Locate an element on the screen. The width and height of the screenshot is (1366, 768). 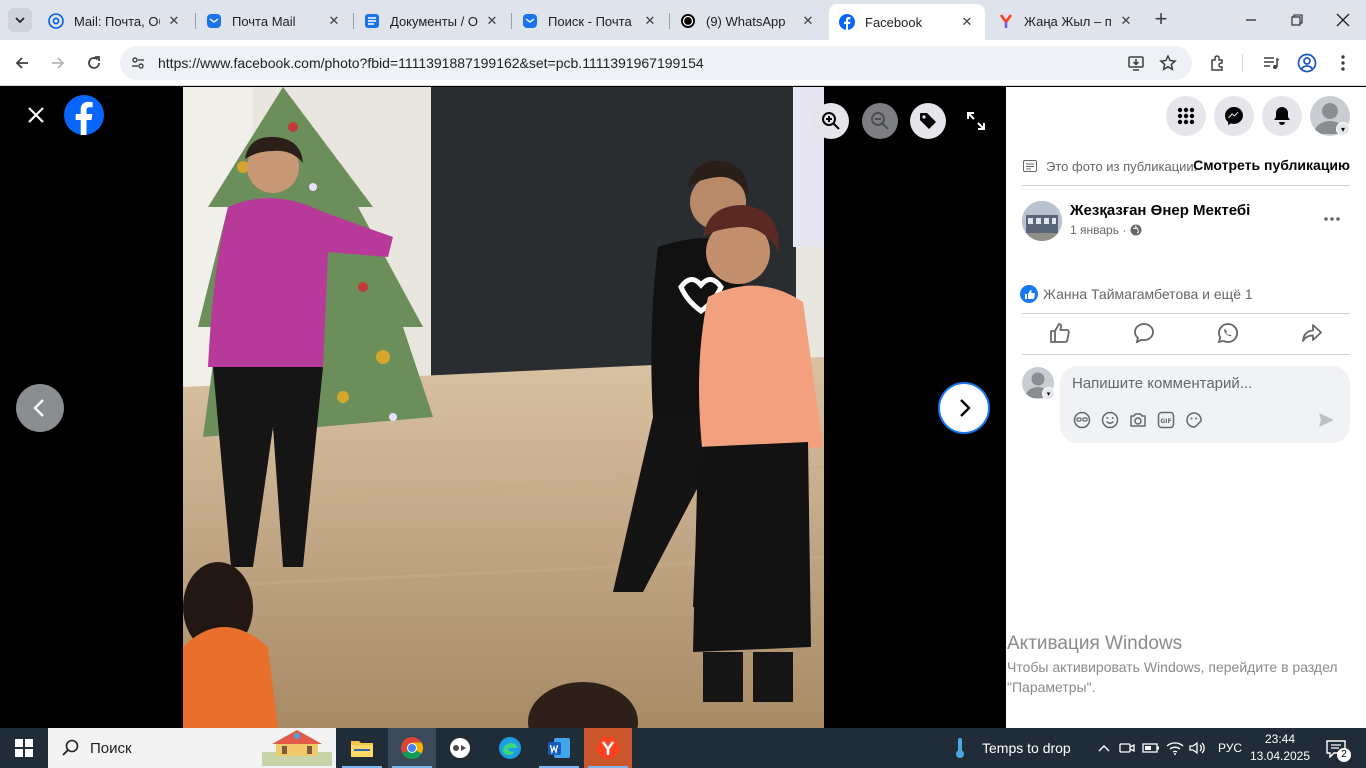
yandex-icon is located at coordinates (1006, 21).